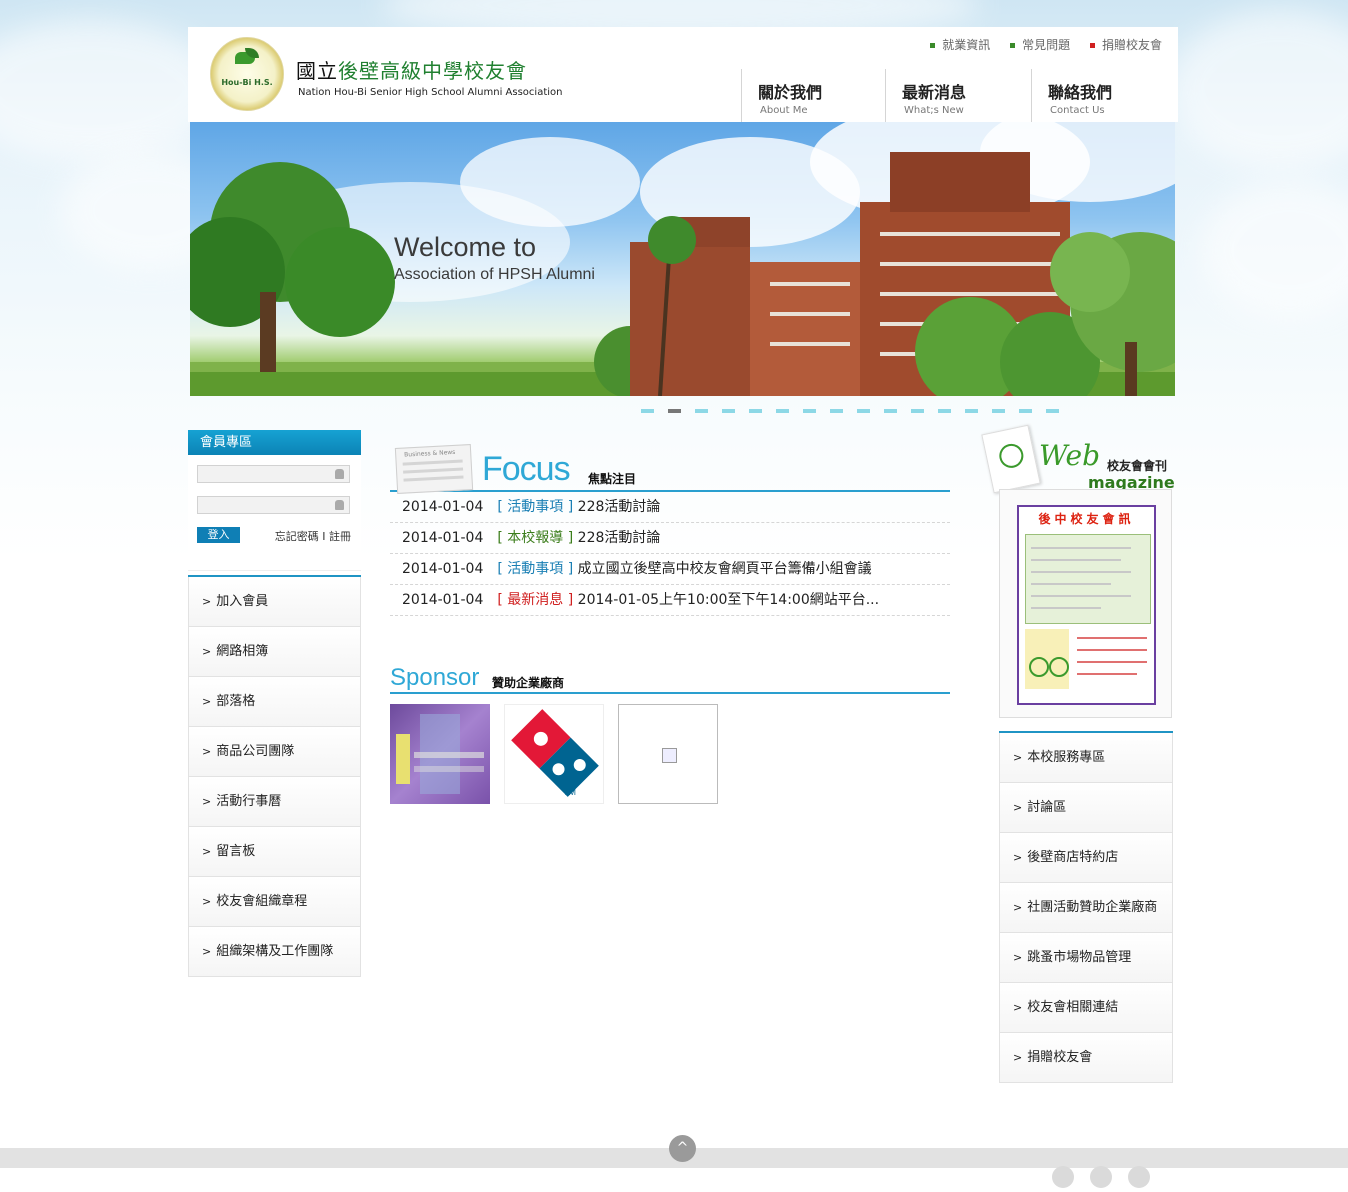 The width and height of the screenshot is (1348, 1192). What do you see at coordinates (317, 71) in the screenshot?
I see `site-title-prefix: 國立` at bounding box center [317, 71].